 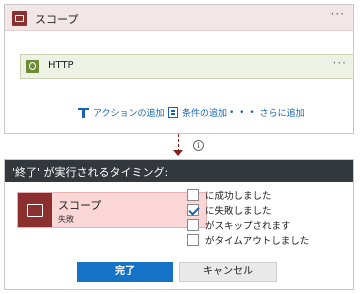 What do you see at coordinates (61, 65) in the screenshot?
I see `http-action-title: HTTP` at bounding box center [61, 65].